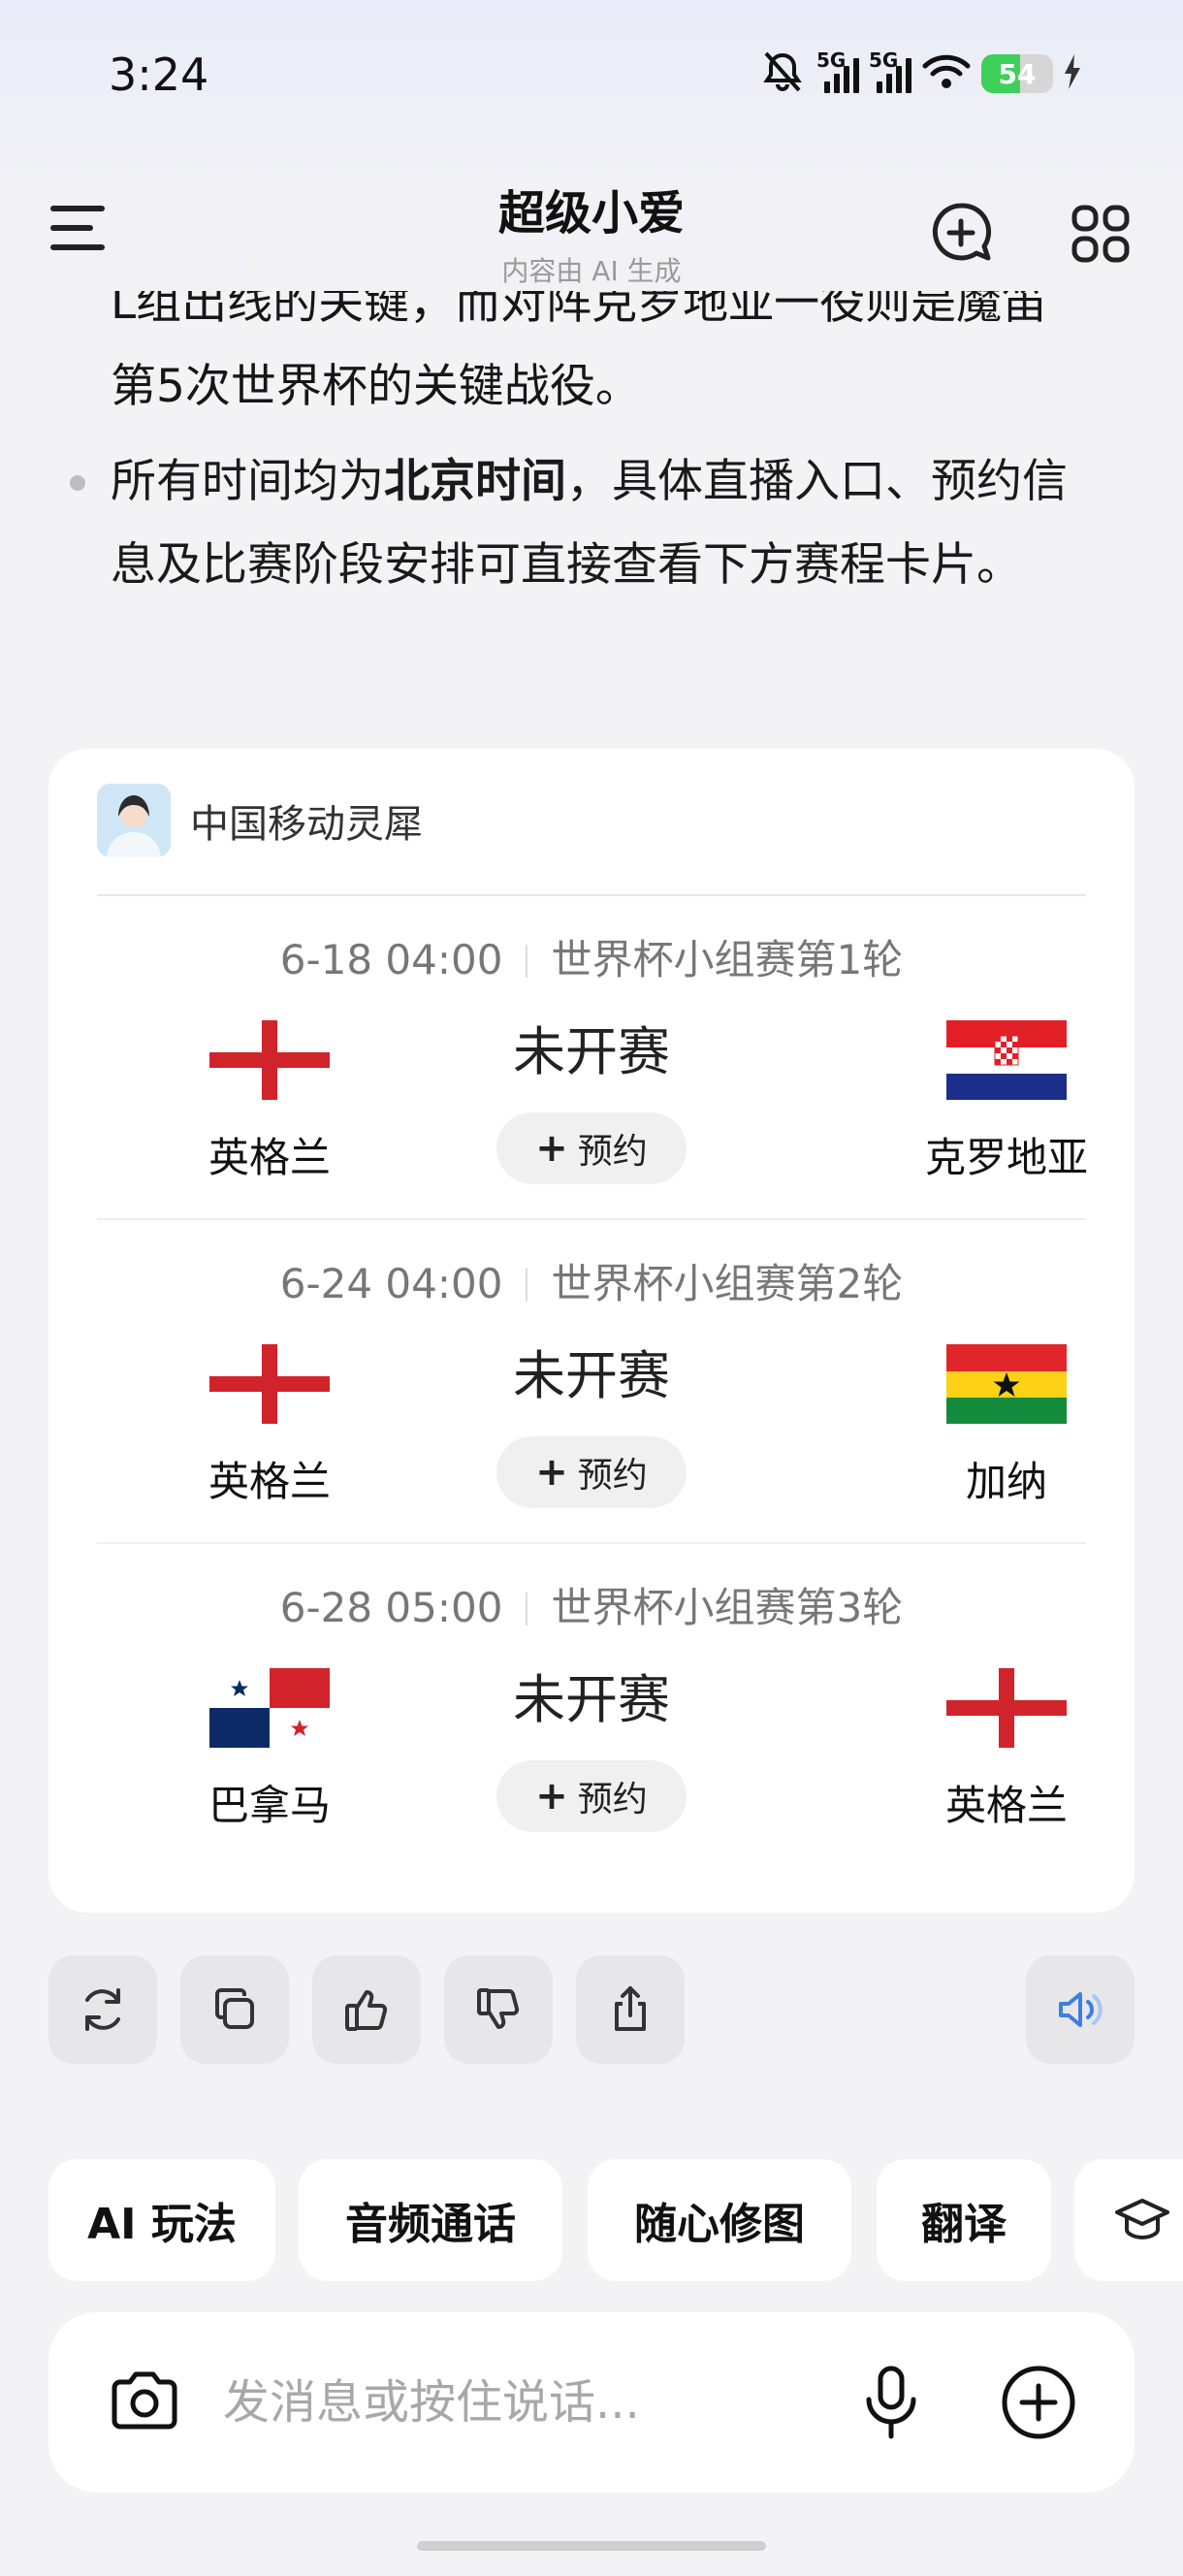  What do you see at coordinates (1072, 73) in the screenshot?
I see `charging-icon` at bounding box center [1072, 73].